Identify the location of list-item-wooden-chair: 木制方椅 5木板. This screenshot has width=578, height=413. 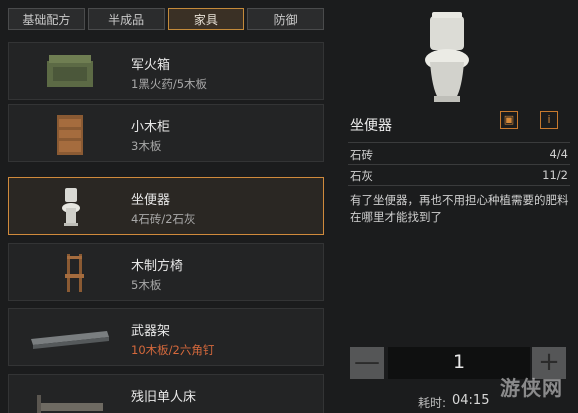
(166, 272).